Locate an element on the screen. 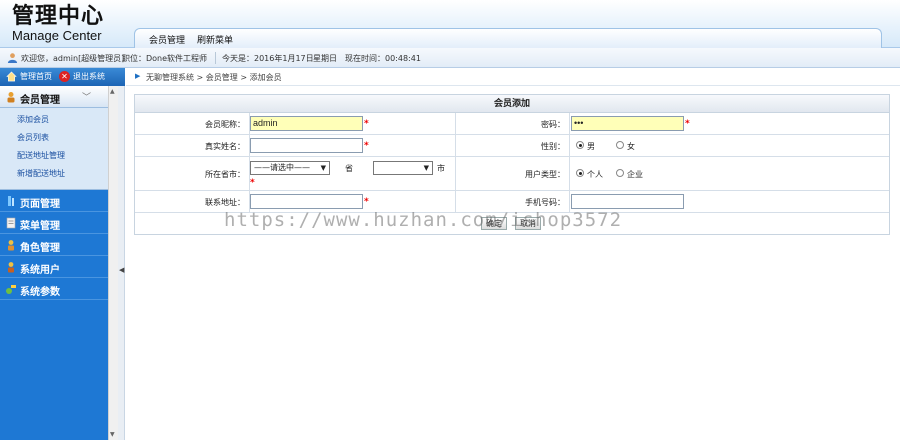 This screenshot has height=440, width=900. member-icon is located at coordinates (11, 97).